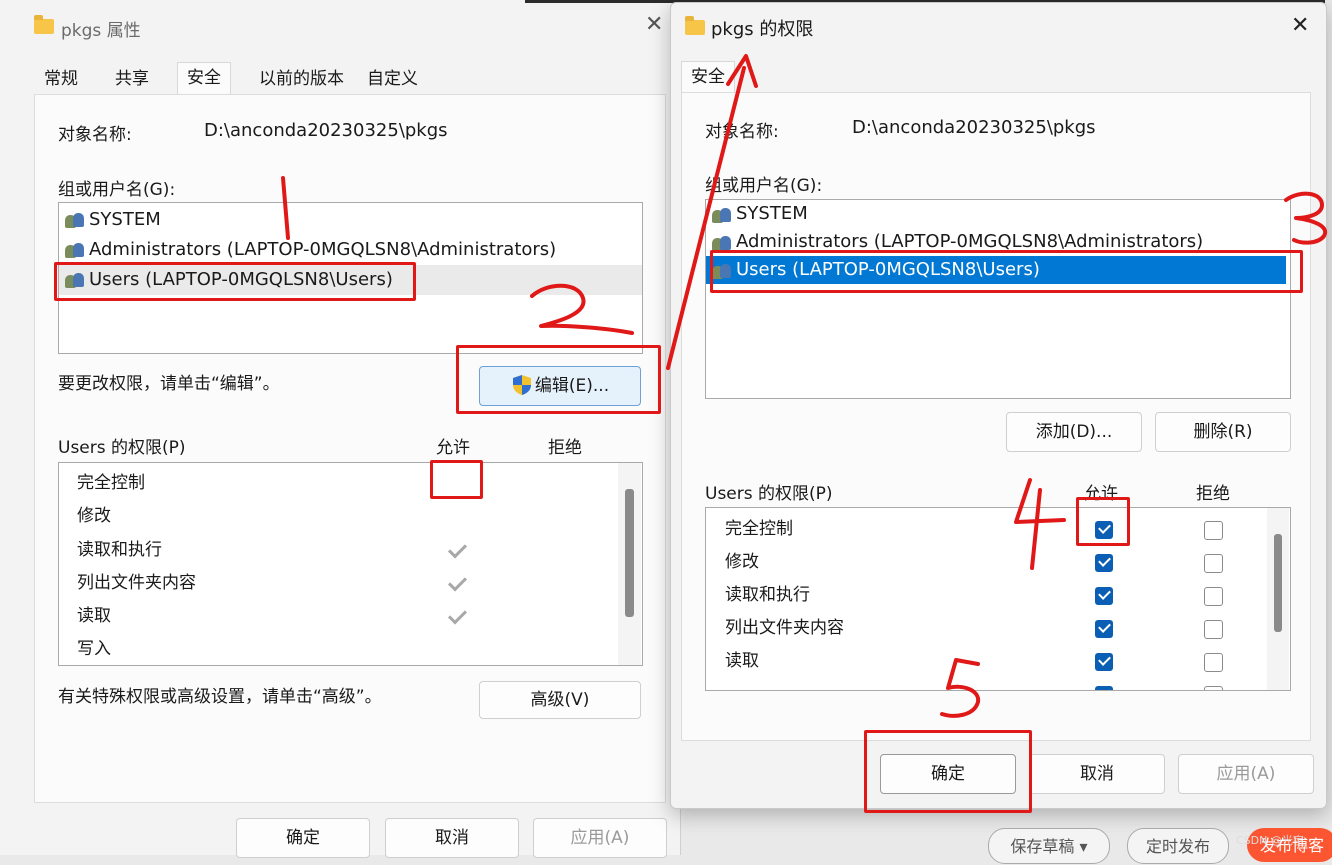  What do you see at coordinates (706, 218) in the screenshot?
I see `annotation-arrow` at bounding box center [706, 218].